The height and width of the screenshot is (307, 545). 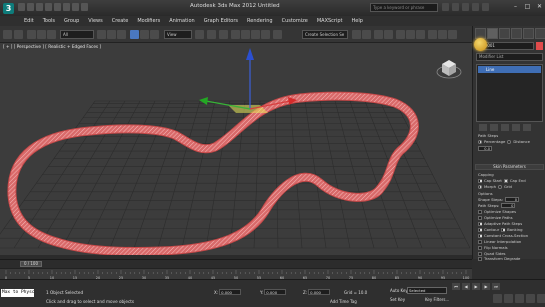 I want to click on grid-radio, so click(x=499, y=186).